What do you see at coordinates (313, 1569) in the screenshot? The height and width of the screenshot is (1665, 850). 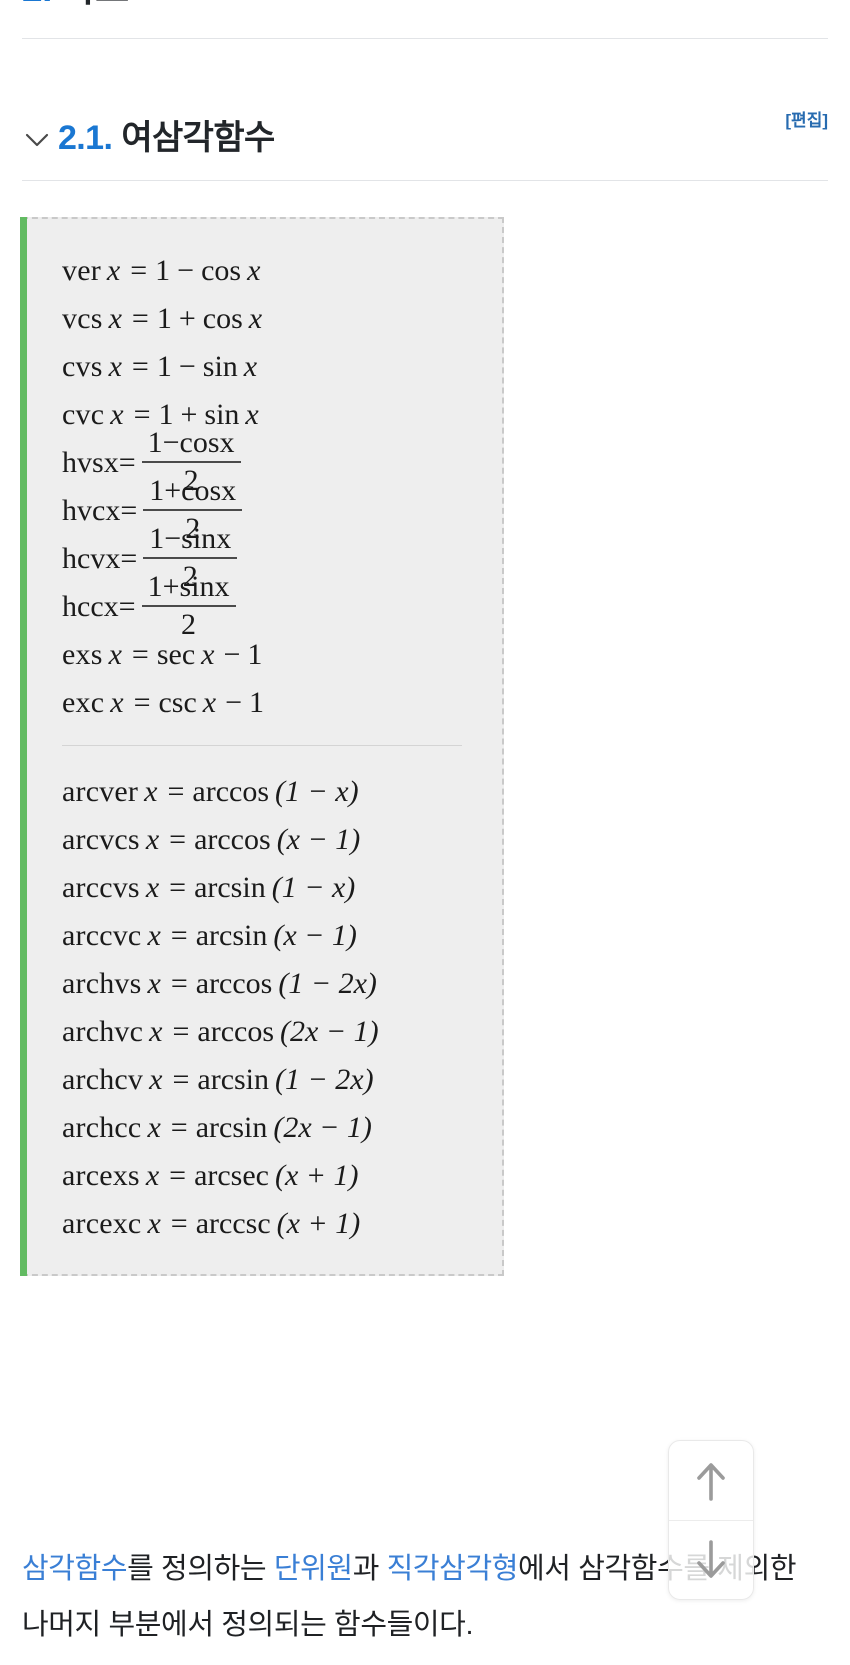 I see `link-unit-circle: 단위원` at bounding box center [313, 1569].